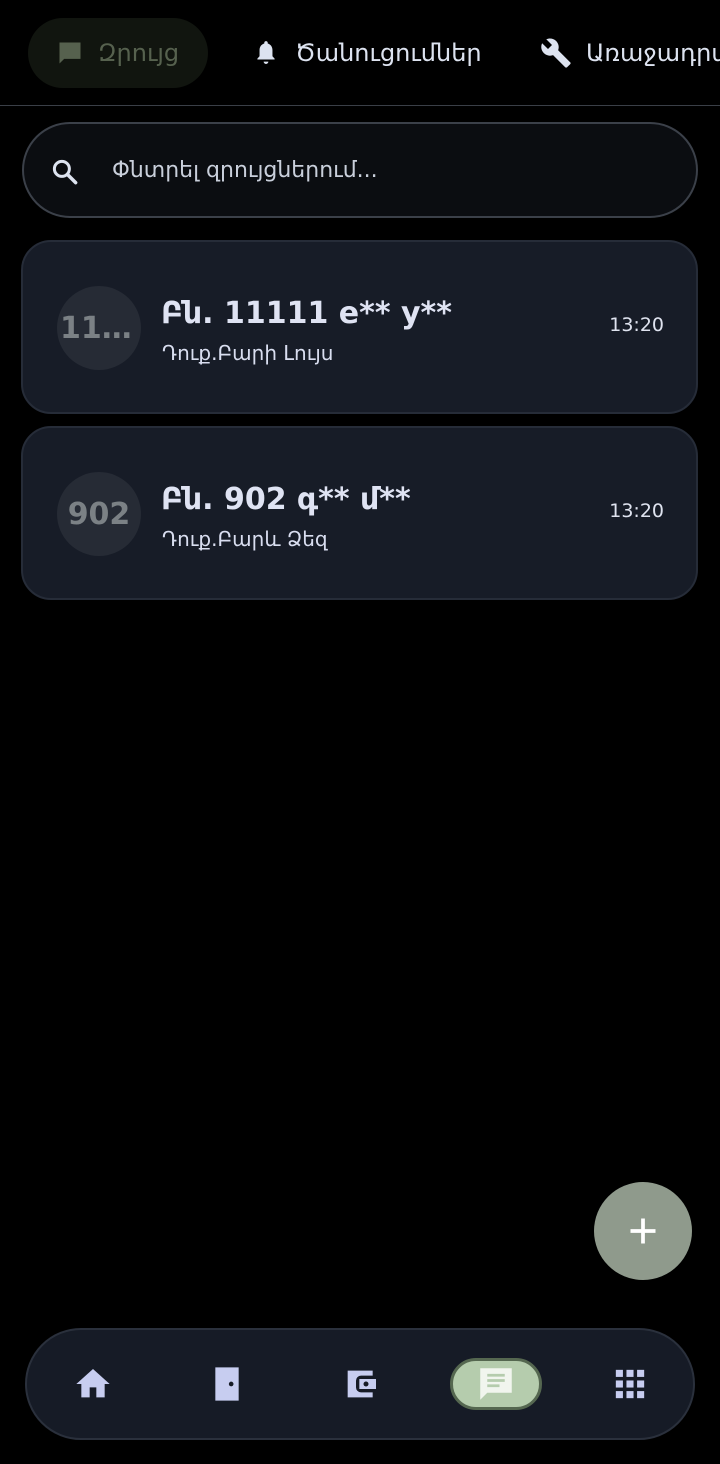  I want to click on tab-tasks: Առաջադրանքներ, so click(630, 53).